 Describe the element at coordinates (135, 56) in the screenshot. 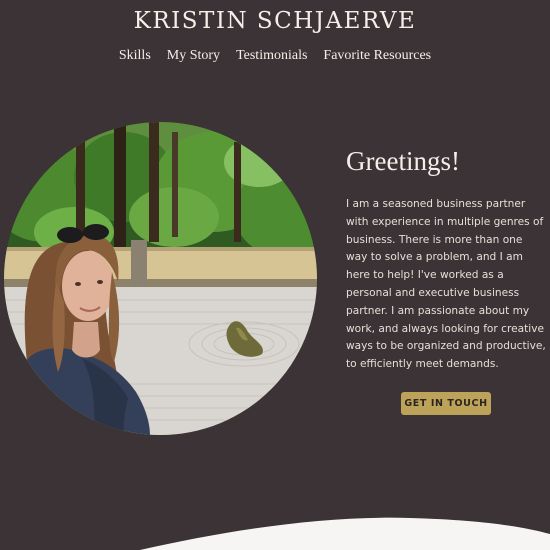

I see `nav-link-skills: Skills` at that location.